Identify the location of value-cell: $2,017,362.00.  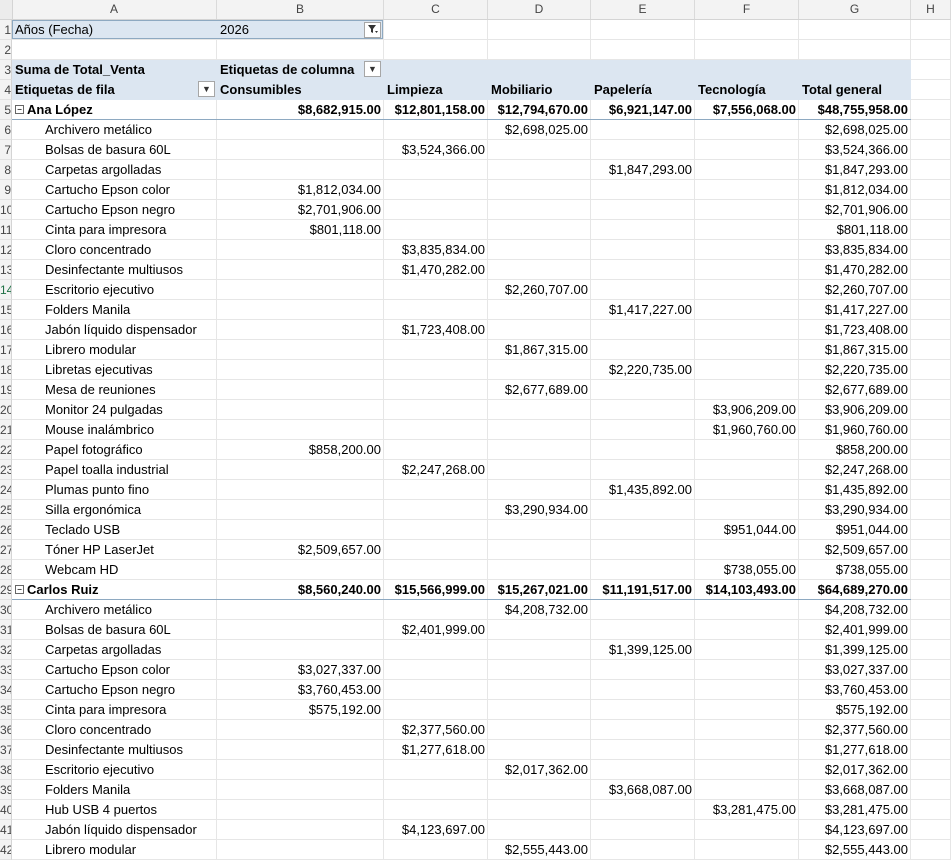
(539, 770).